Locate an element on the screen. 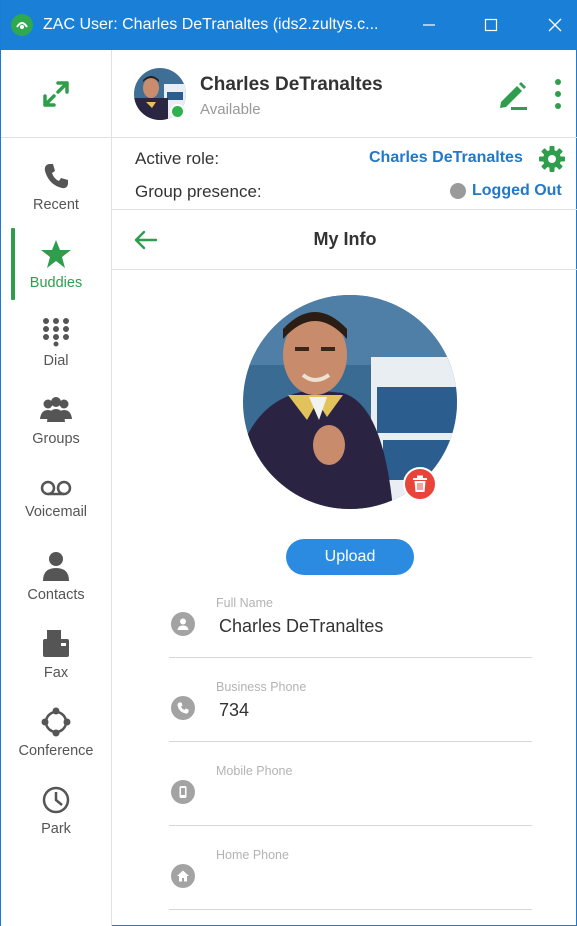 Image resolution: width=577 pixels, height=926 pixels. field-value: Charles DeTranaltes is located at coordinates (301, 626).